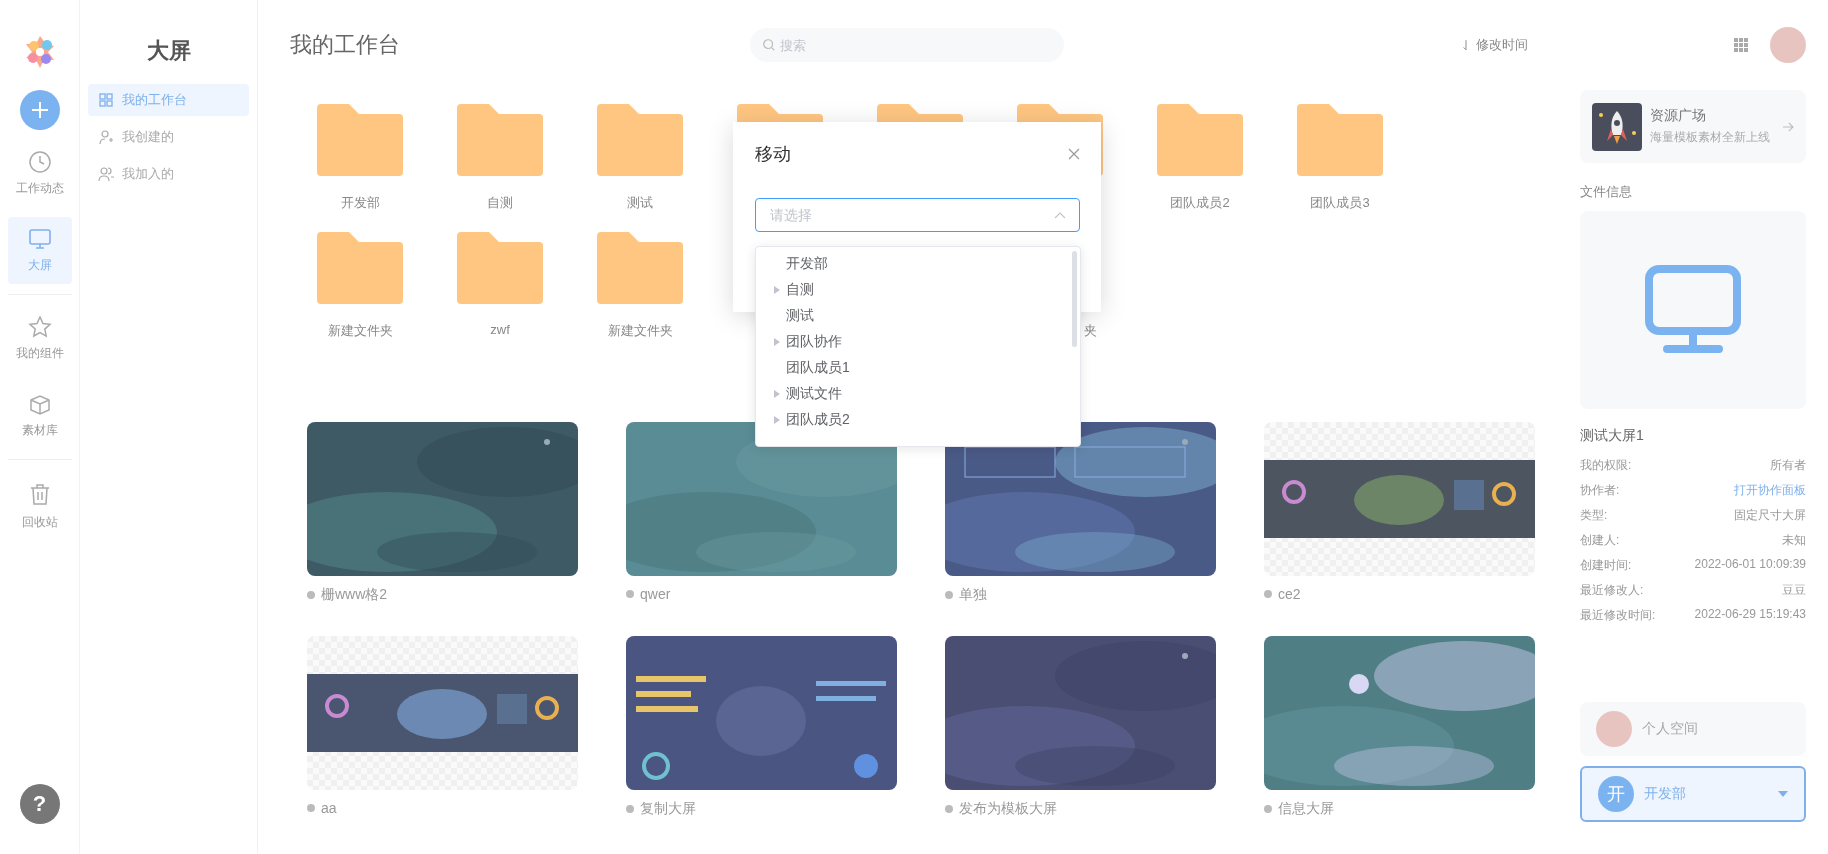 This screenshot has width=1828, height=854. I want to click on sort-label: 修改时间, so click(1502, 45).